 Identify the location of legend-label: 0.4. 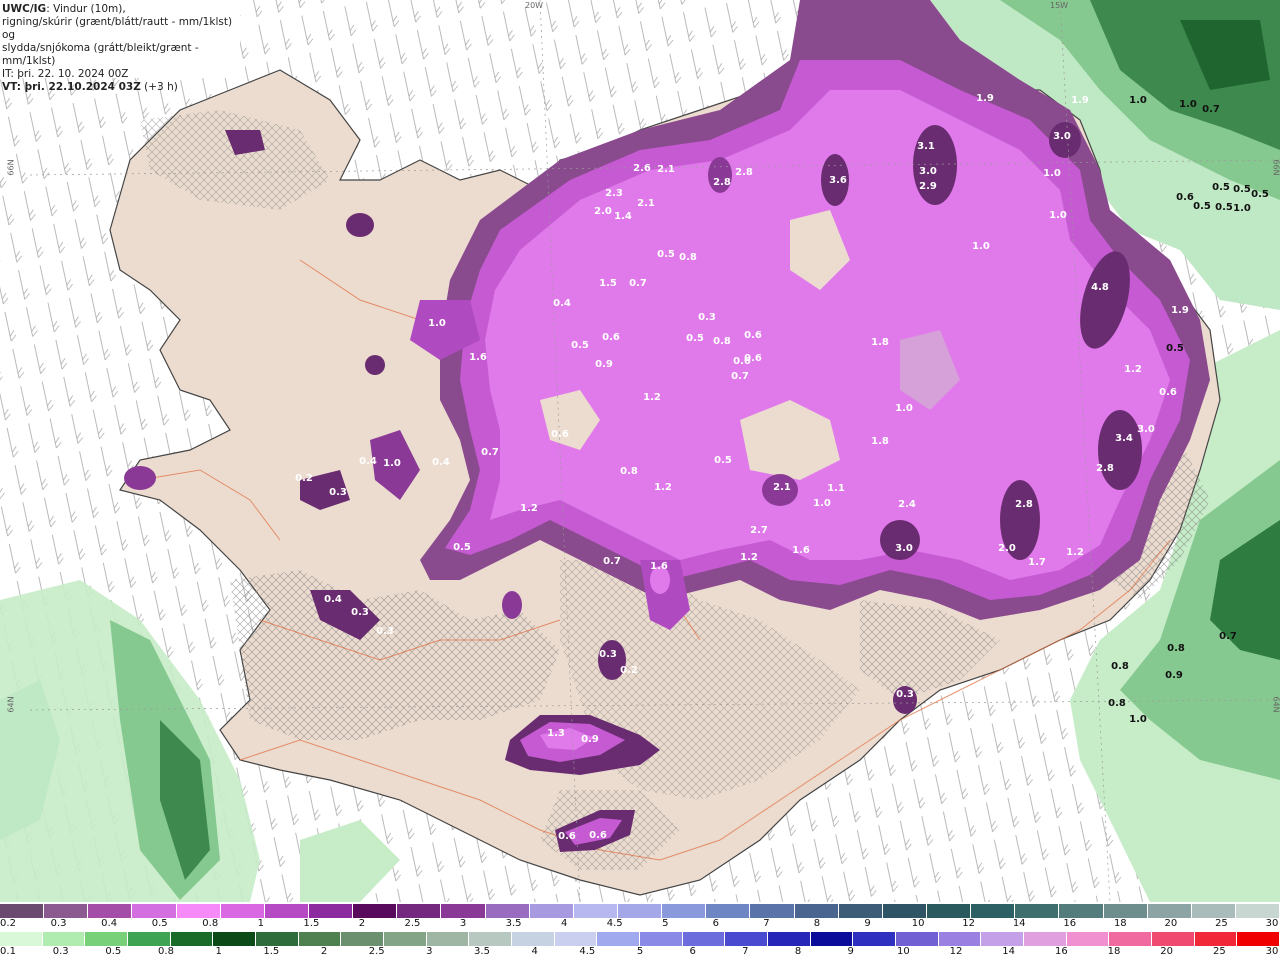
(109, 923).